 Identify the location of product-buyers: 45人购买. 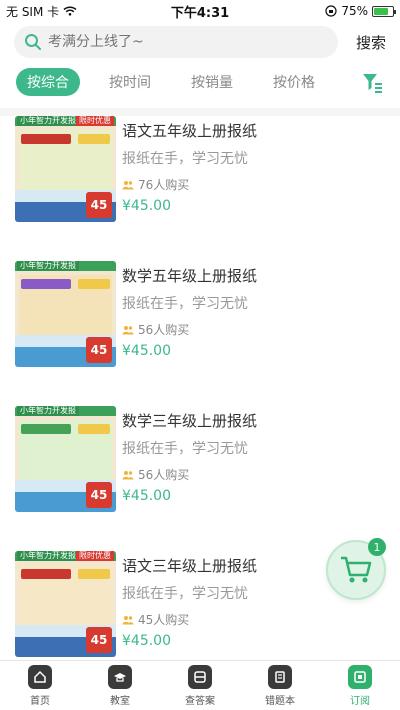
(252, 620).